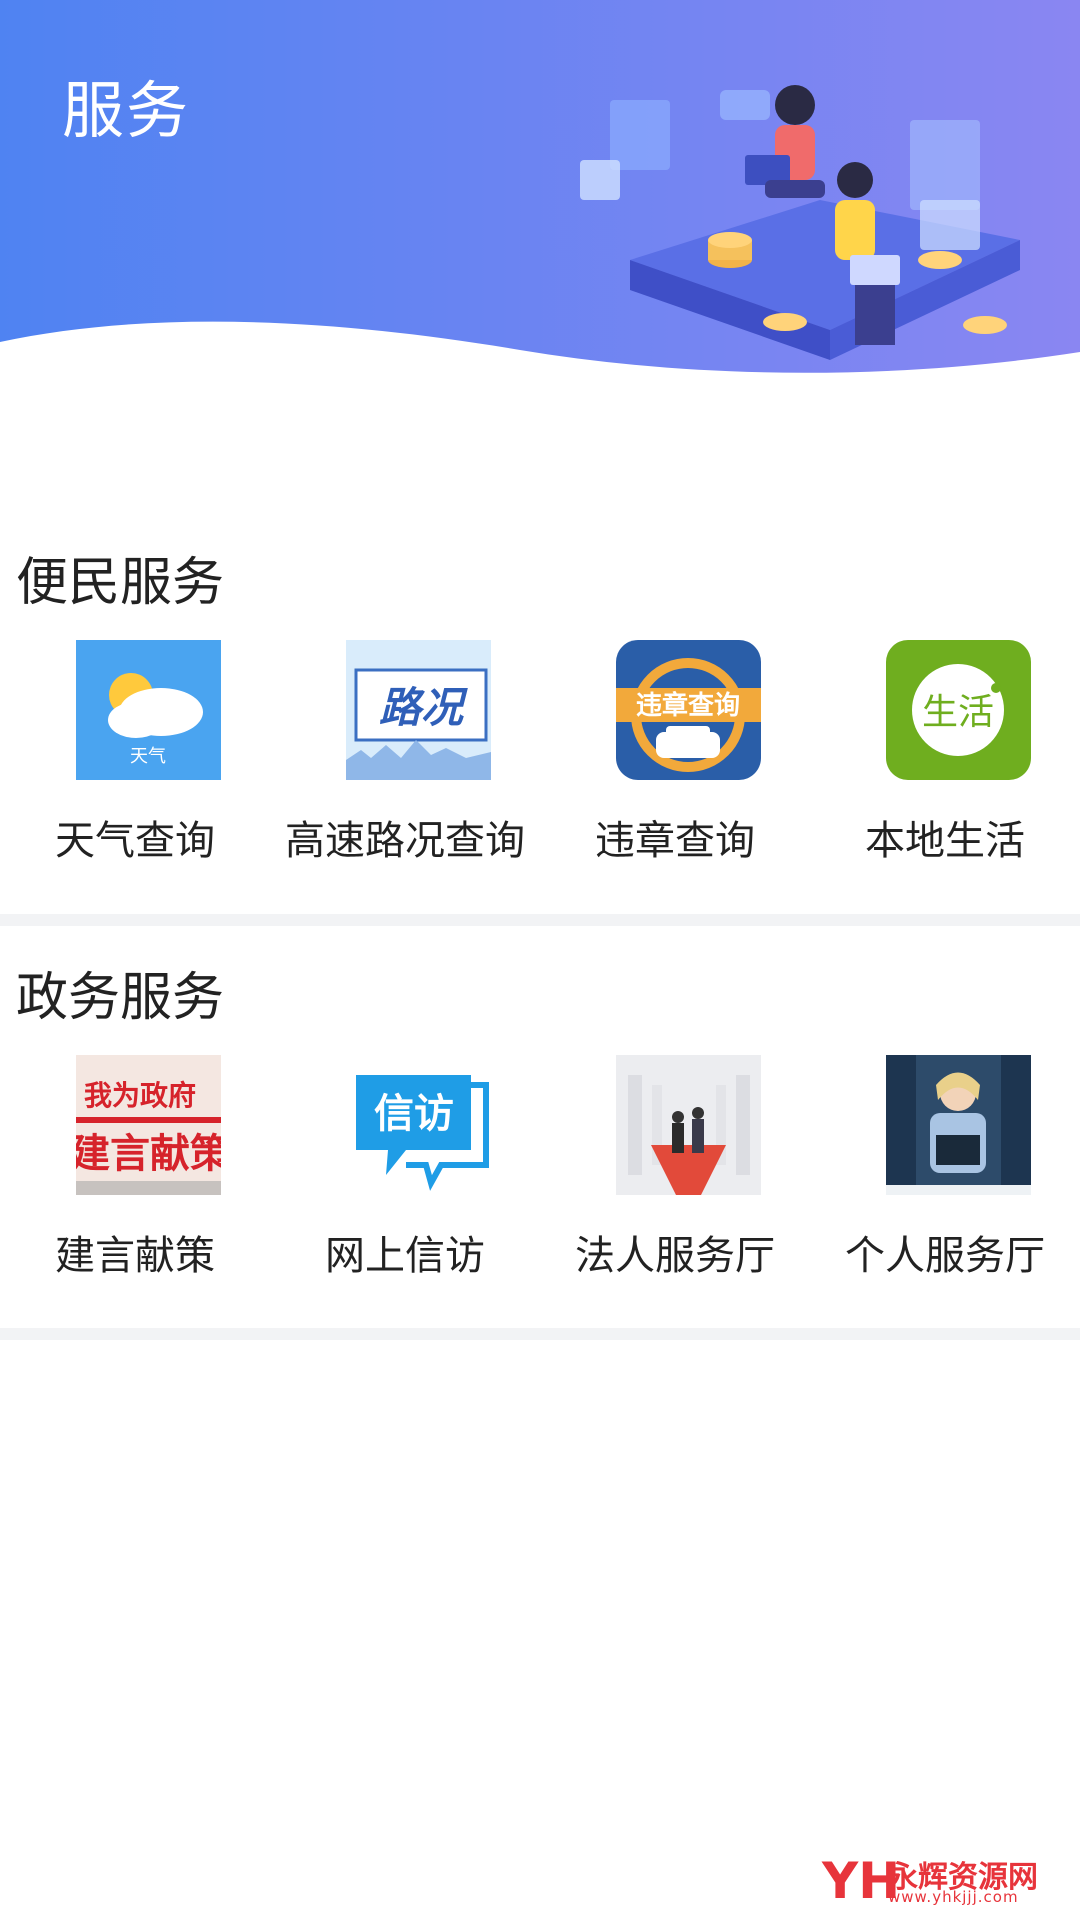  I want to click on tile-personal-hall: 个人服务厅, so click(945, 1175).